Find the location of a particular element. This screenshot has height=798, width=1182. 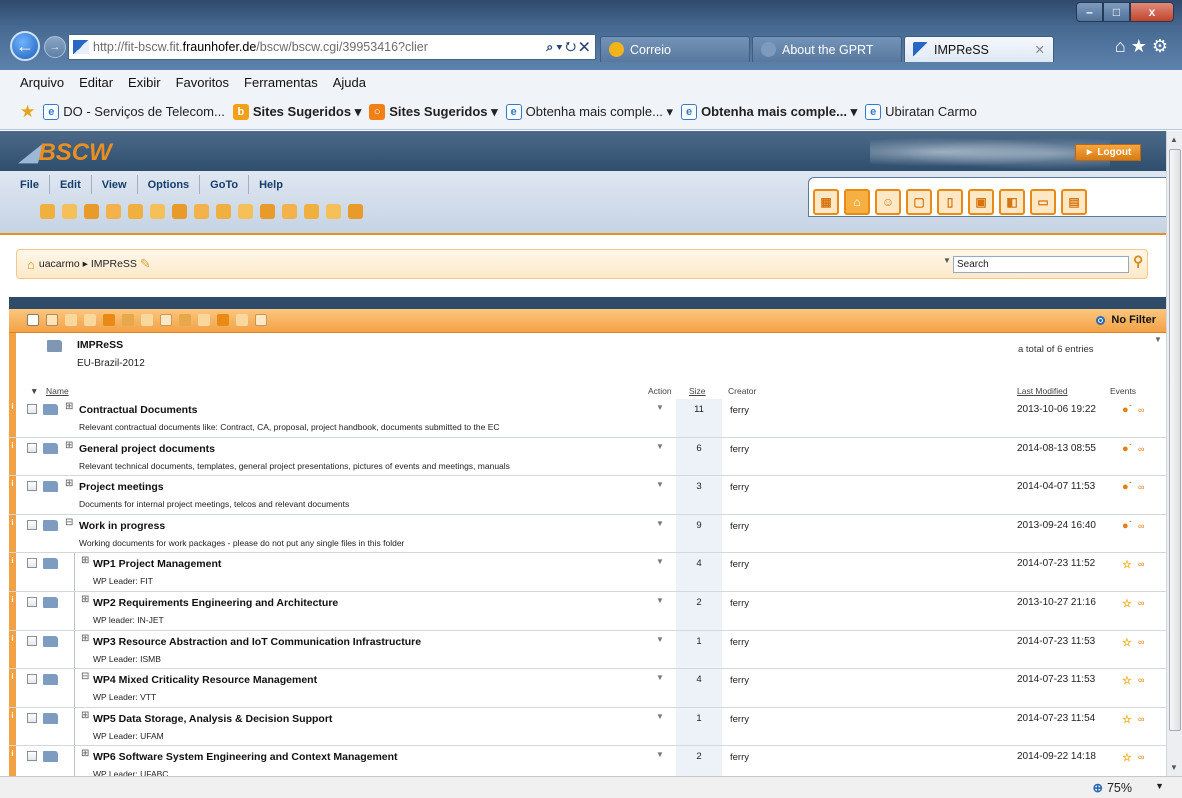

tasks-nav-icon: ▣ is located at coordinates (981, 202).